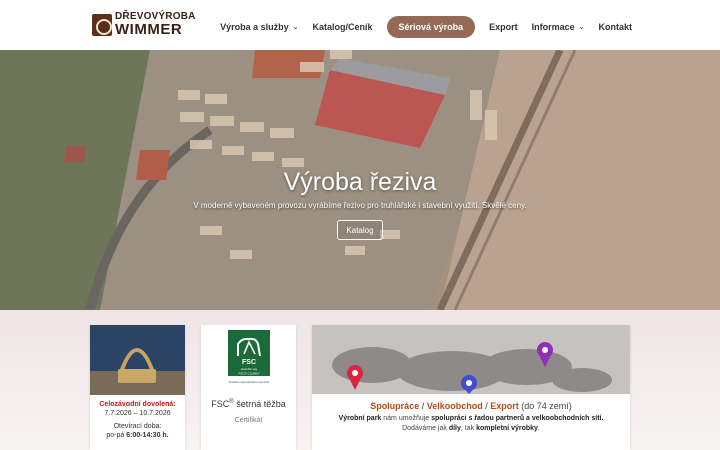 This screenshot has width=720, height=450. What do you see at coordinates (249, 369) in the screenshot?
I see `fsc-logo-url: www.fsc.org` at bounding box center [249, 369].